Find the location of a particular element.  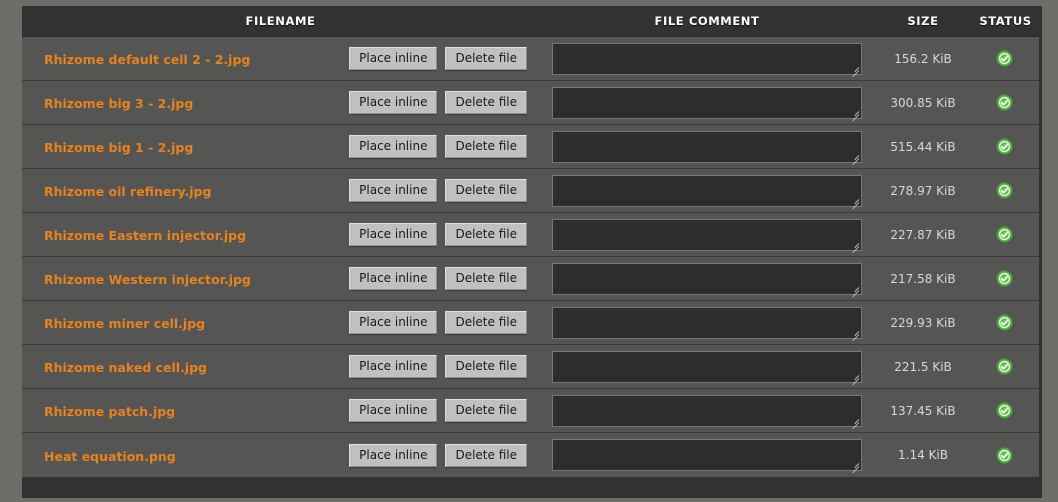

attachment-filename-link: Heat equation.png is located at coordinates (110, 456).